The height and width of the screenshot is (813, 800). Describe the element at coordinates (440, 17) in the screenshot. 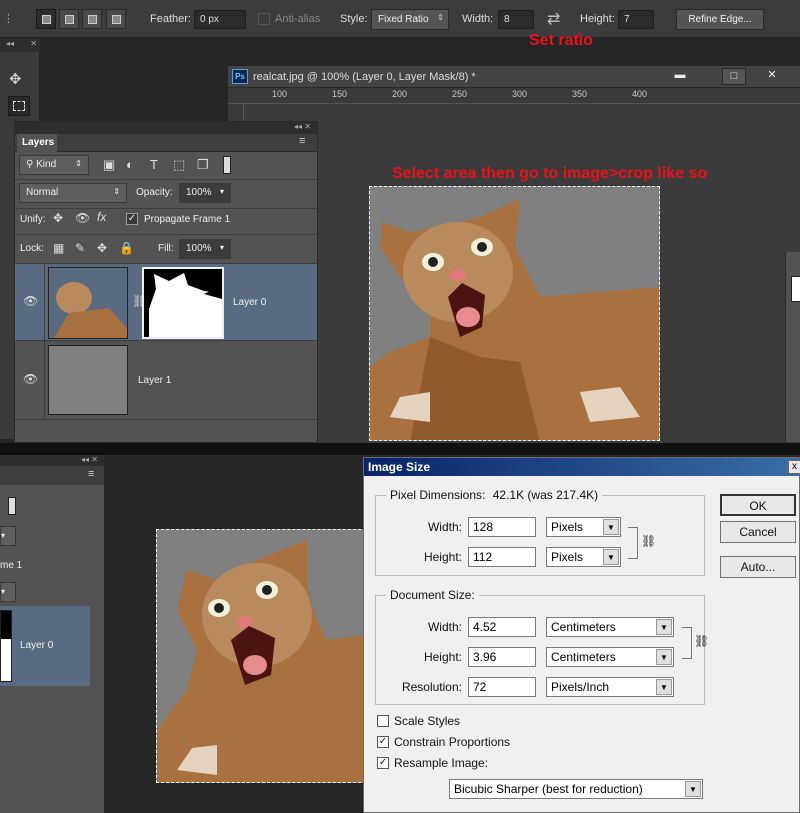

I see `chevron-updown-icon: ⇕` at that location.